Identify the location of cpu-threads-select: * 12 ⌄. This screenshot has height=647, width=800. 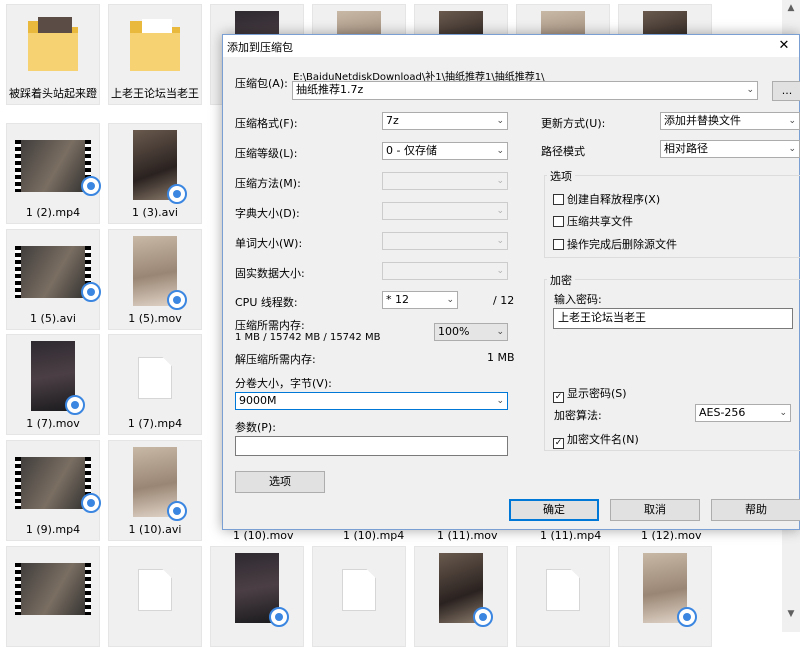
(420, 300).